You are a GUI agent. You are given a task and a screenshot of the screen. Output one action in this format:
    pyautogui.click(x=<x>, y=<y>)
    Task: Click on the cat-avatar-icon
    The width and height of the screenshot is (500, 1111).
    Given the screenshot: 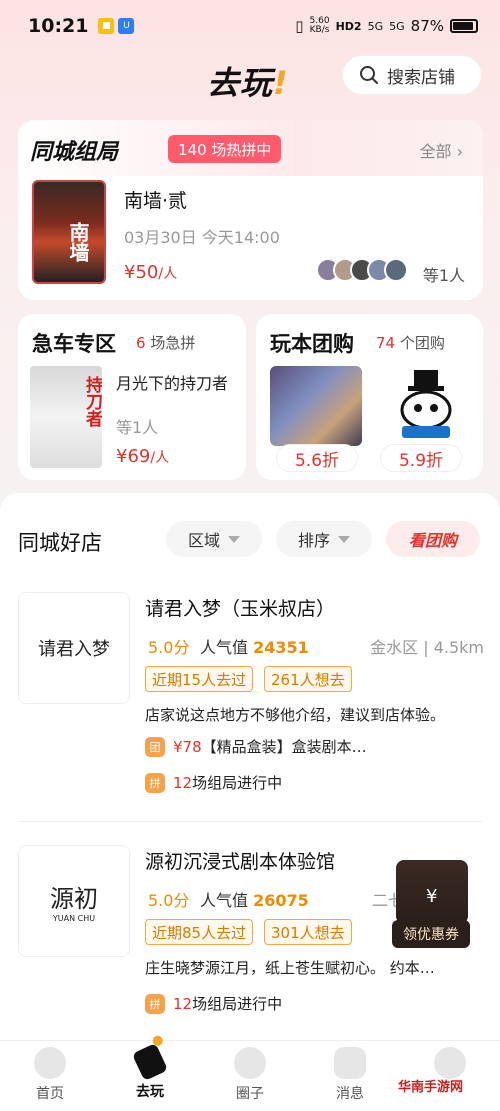 What is the action you would take?
    pyautogui.click(x=450, y=1063)
    